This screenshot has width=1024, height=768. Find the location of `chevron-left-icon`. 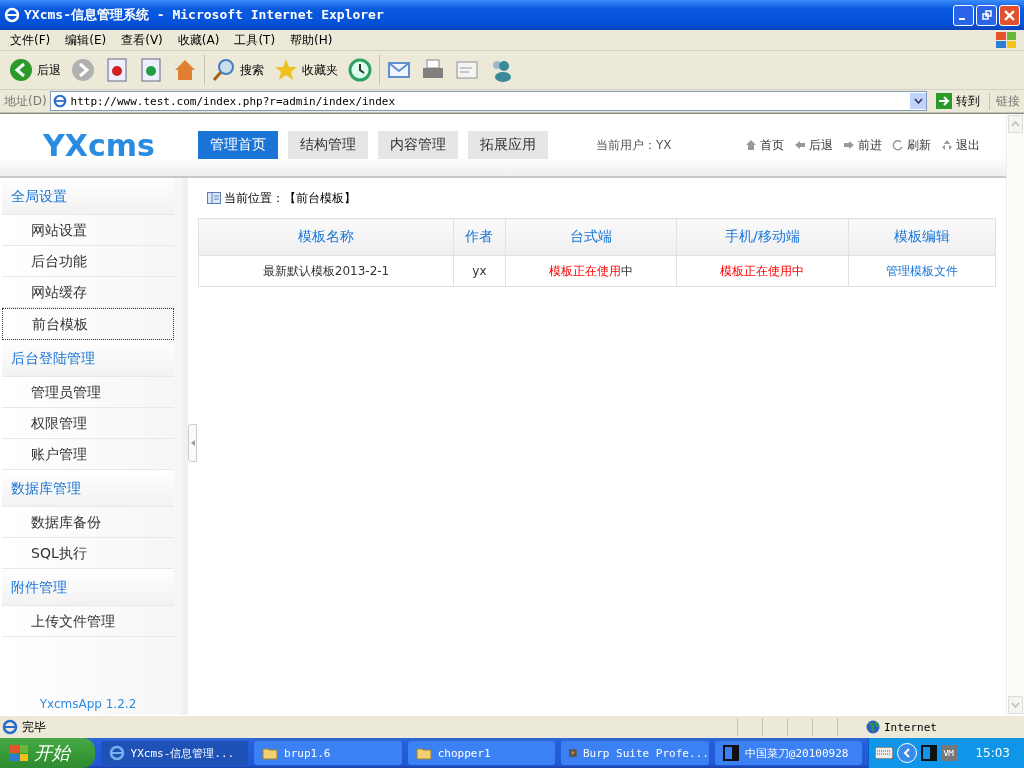

chevron-left-icon is located at coordinates (907, 753).